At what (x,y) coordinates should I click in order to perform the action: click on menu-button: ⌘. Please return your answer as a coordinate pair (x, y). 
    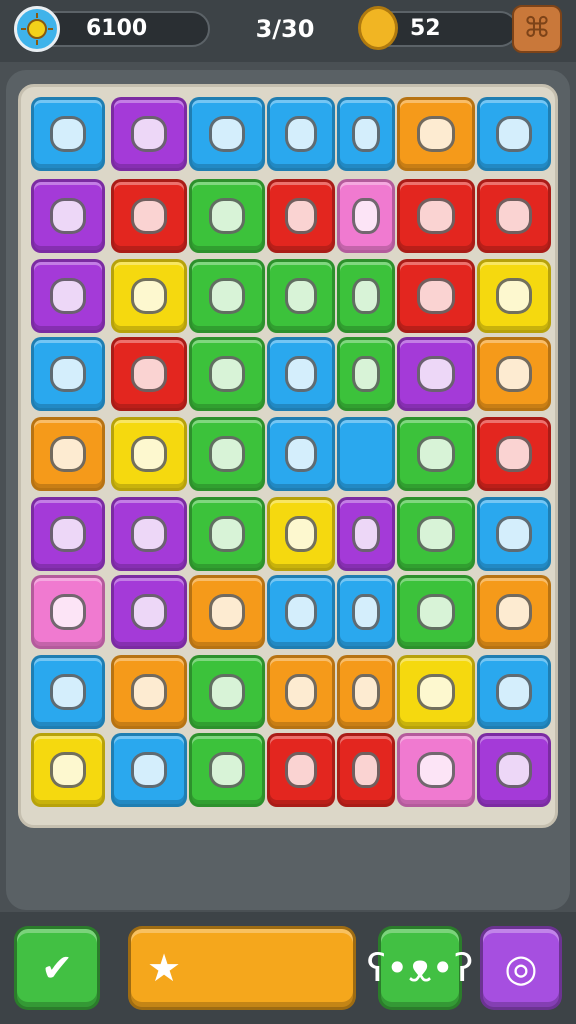
    Looking at the image, I should click on (537, 29).